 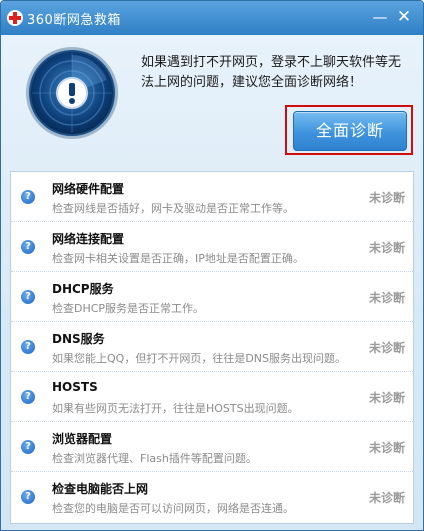 I want to click on full-diagnosis-button: 全面诊断, so click(x=350, y=131).